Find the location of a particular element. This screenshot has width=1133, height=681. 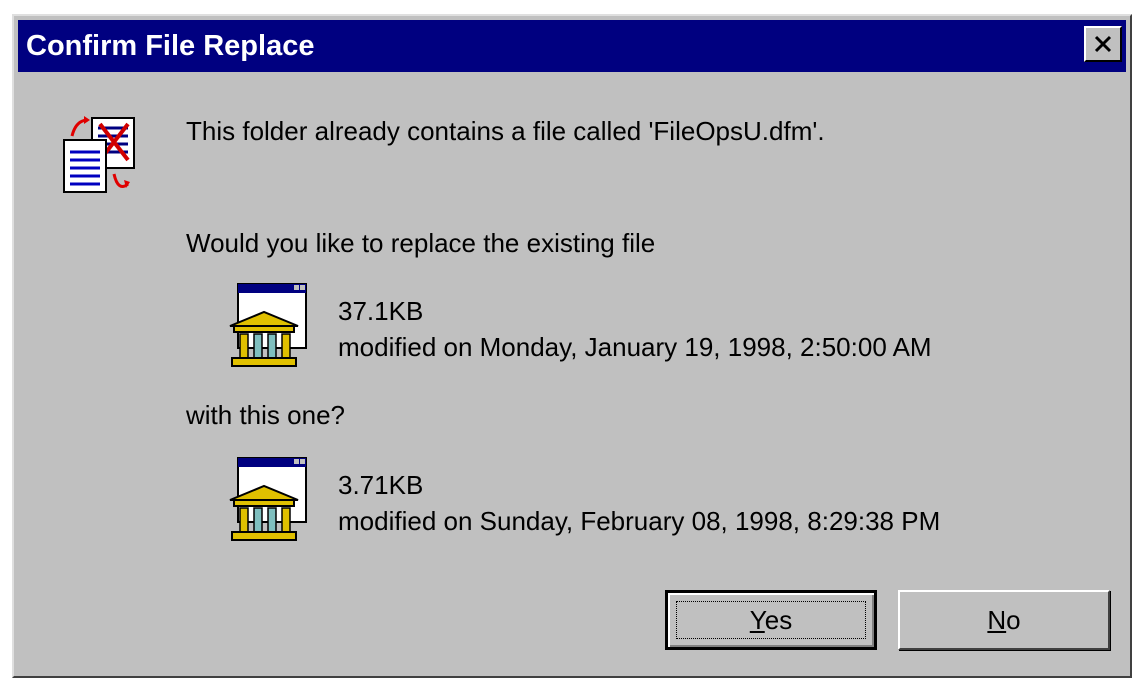

no-mnemonic: N is located at coordinates (997, 619).